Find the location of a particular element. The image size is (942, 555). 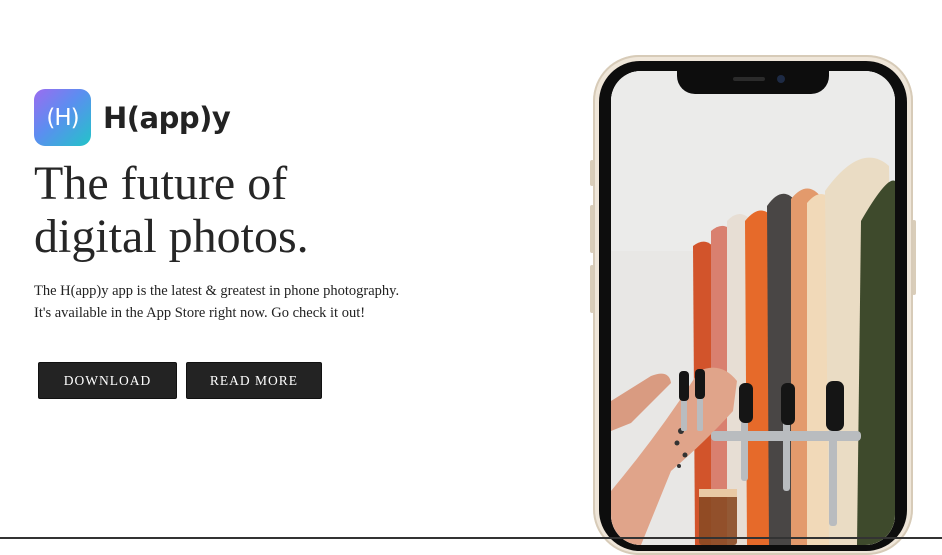

app-logo-icon: (H) is located at coordinates (62, 117).